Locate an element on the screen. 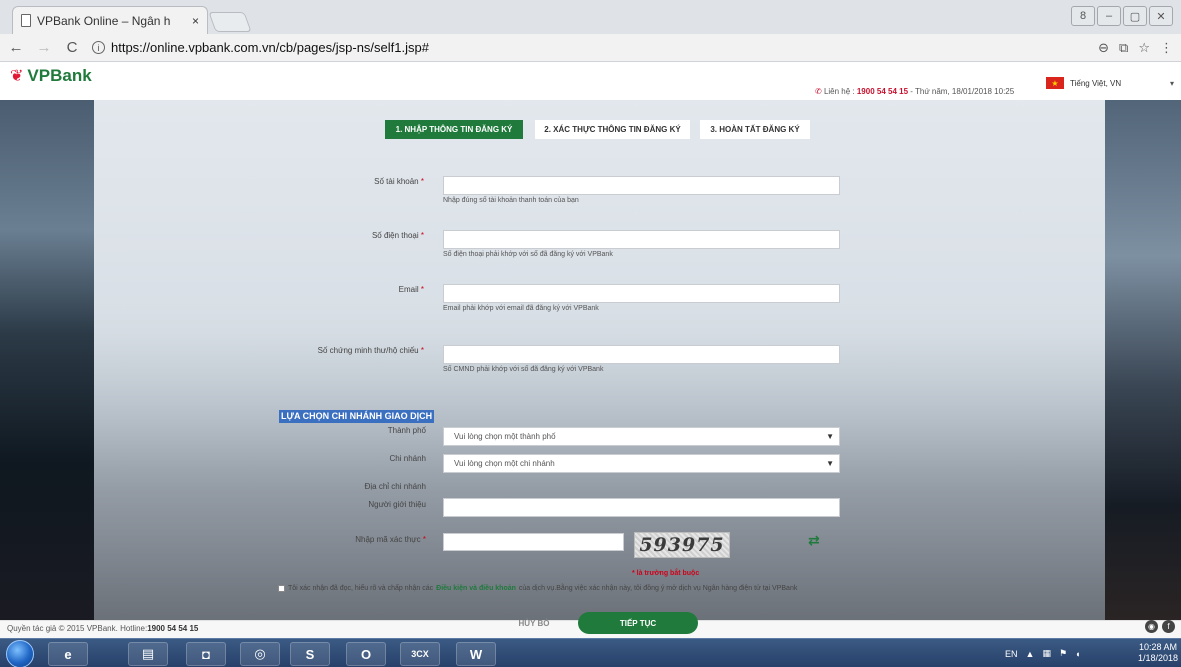  taskbar-outlook-icon: O is located at coordinates (366, 654).